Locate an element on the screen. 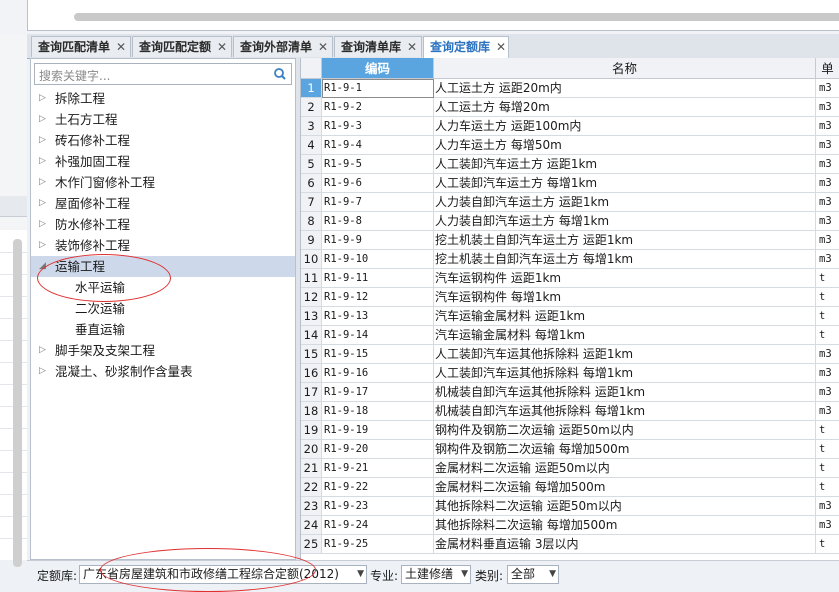  row-number: 4 is located at coordinates (311, 145).